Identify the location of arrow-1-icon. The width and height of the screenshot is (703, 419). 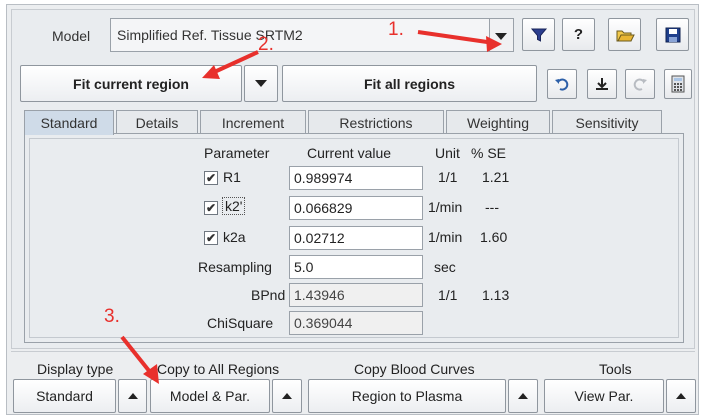
(456, 37).